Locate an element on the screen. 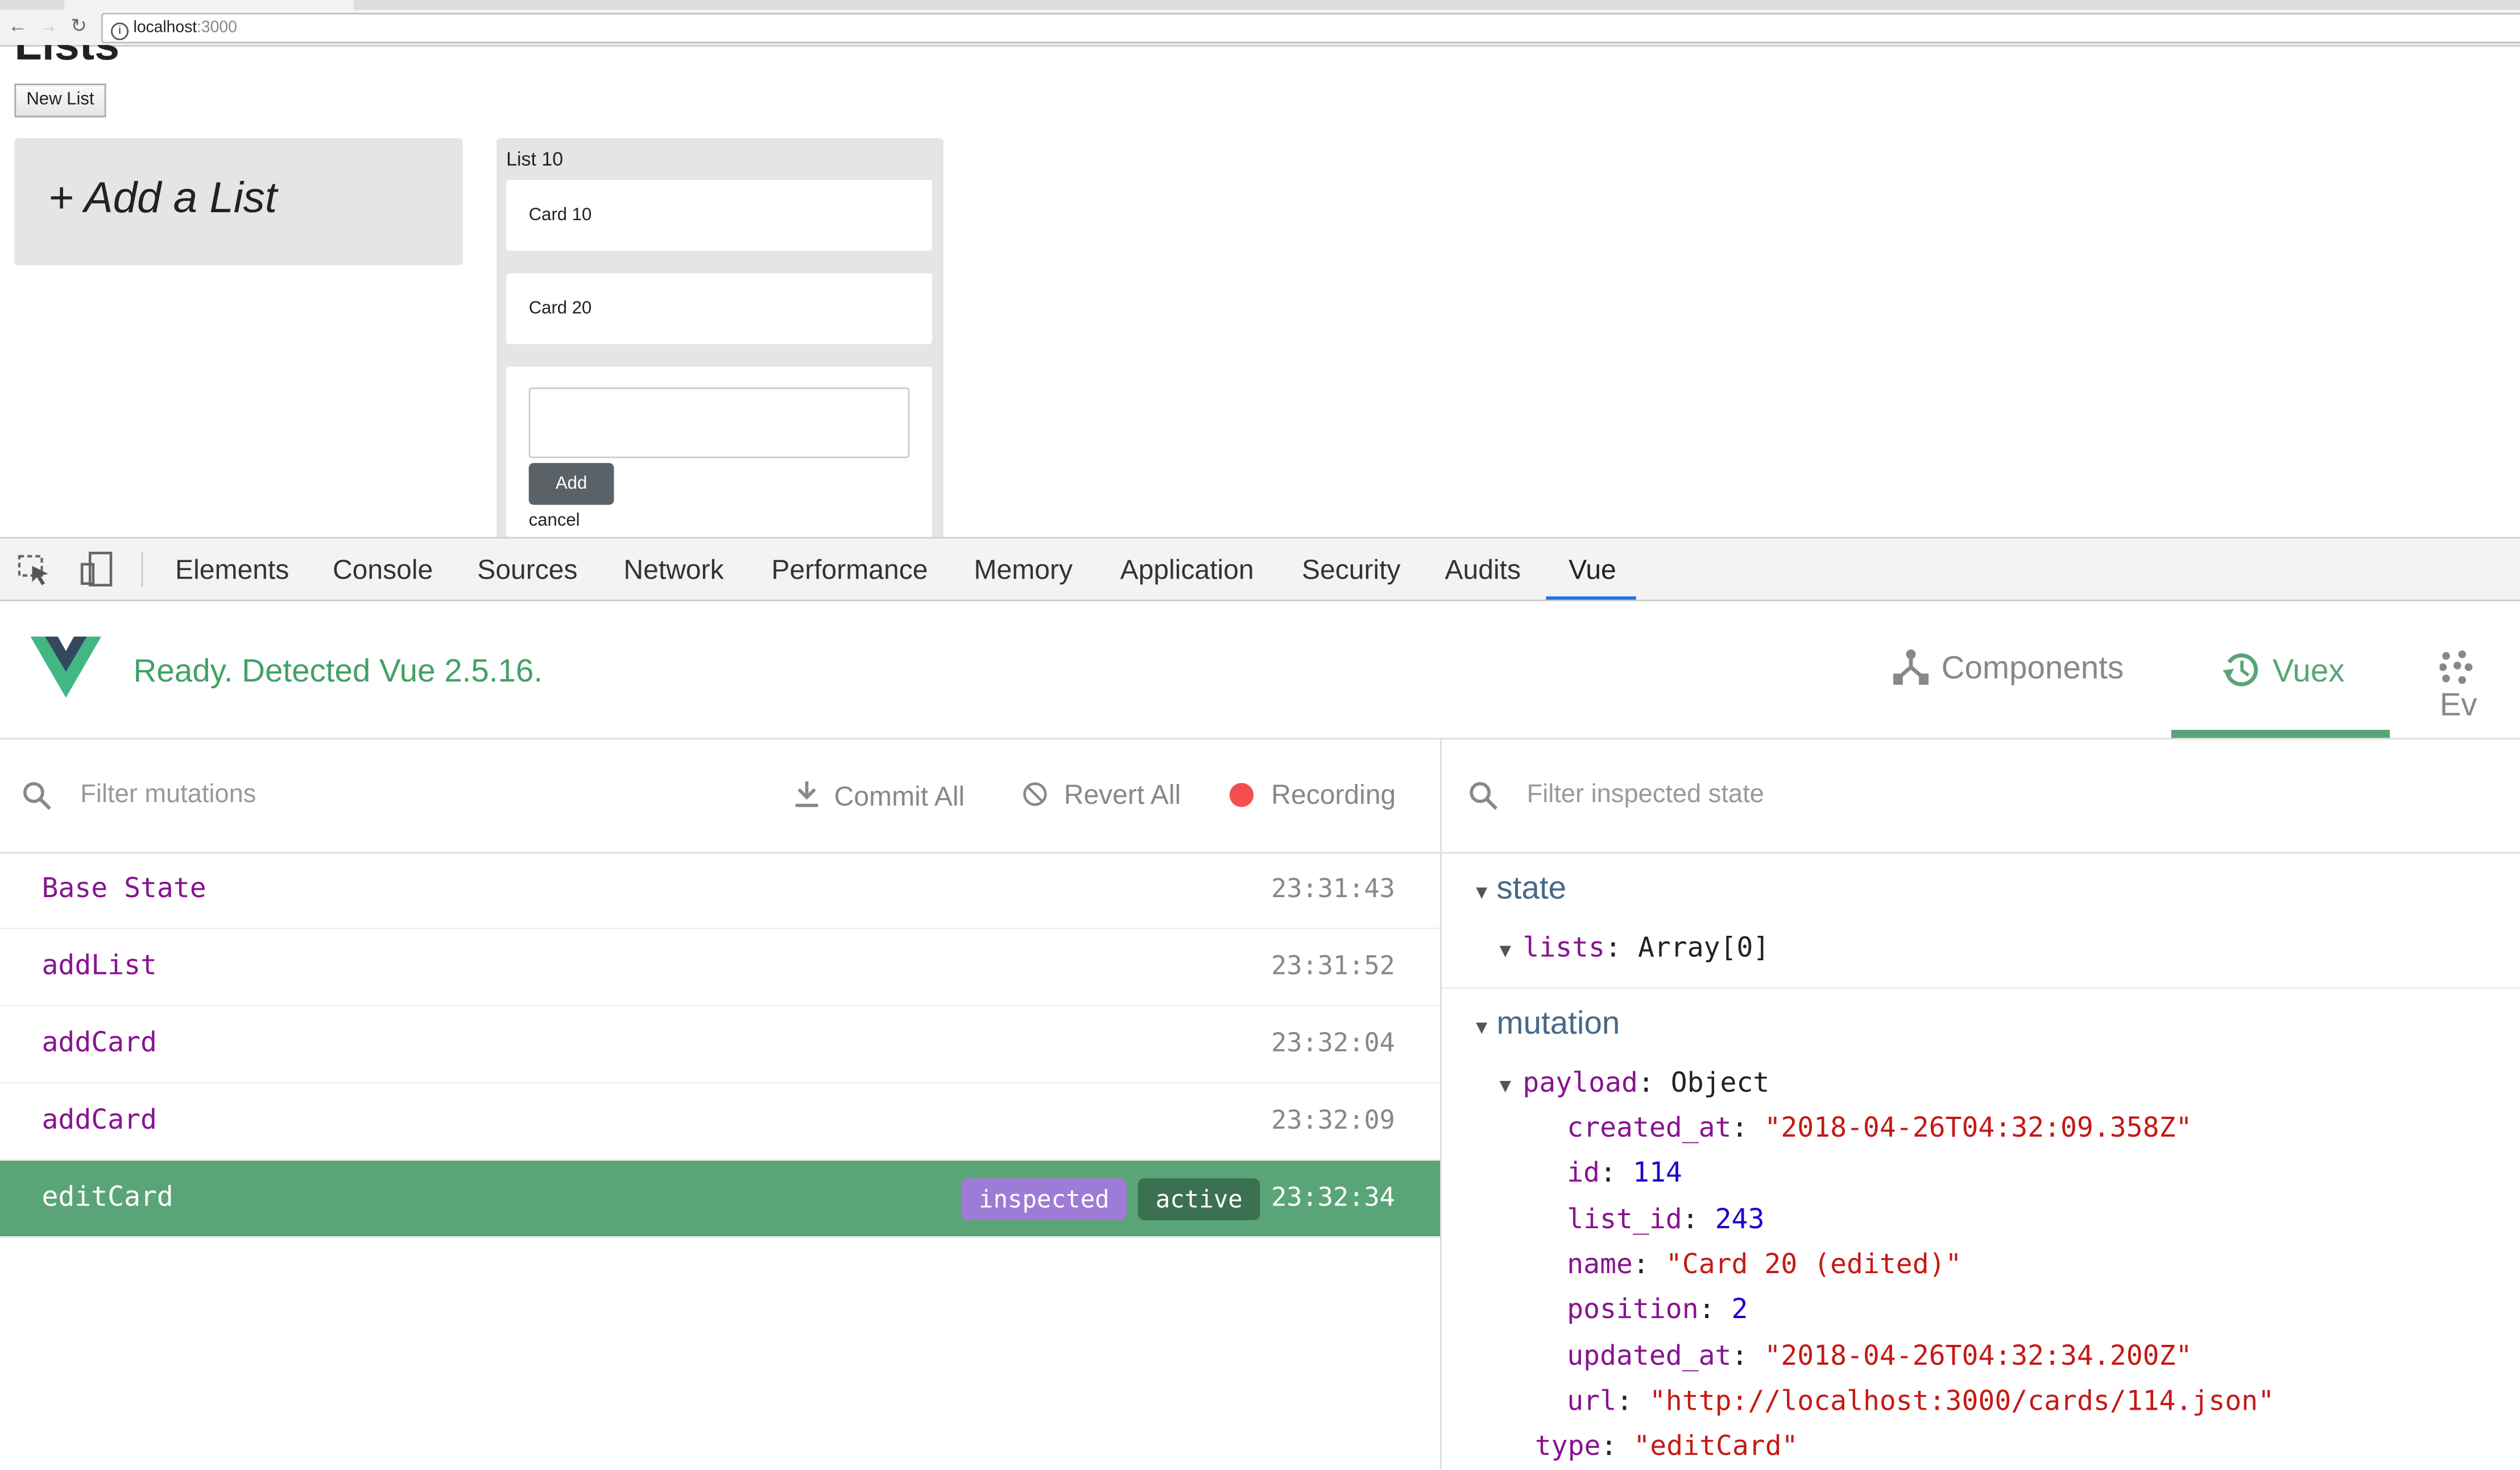 The height and width of the screenshot is (1470, 2520). value: 243 is located at coordinates (1740, 1219).